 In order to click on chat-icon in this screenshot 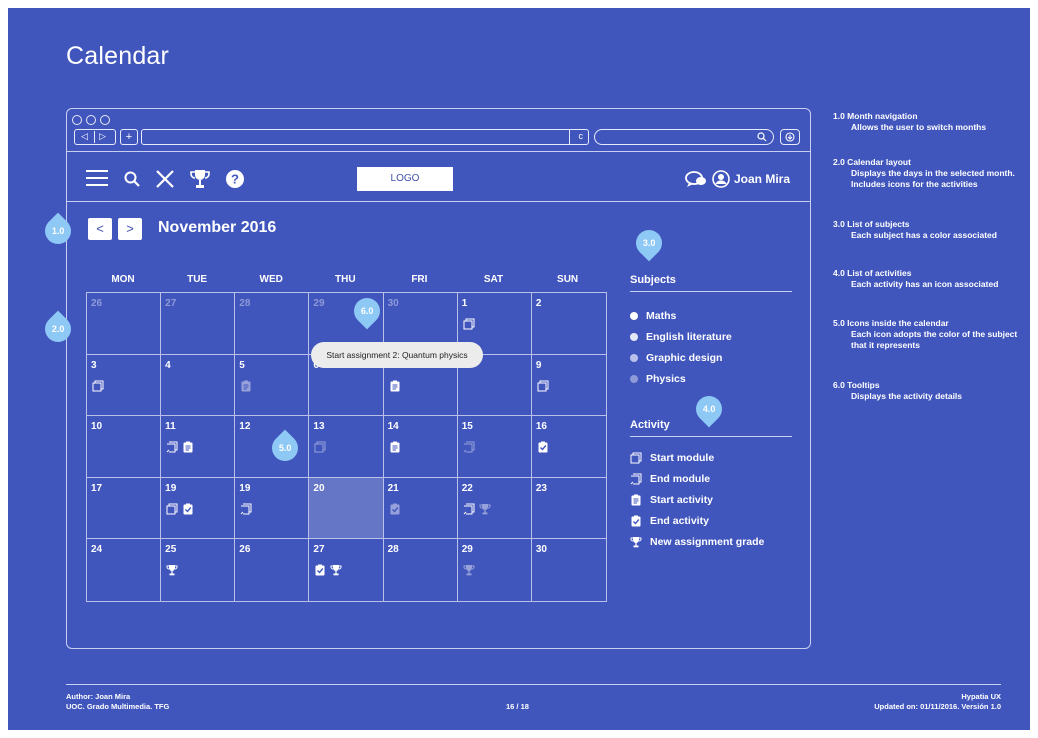, I will do `click(696, 179)`.